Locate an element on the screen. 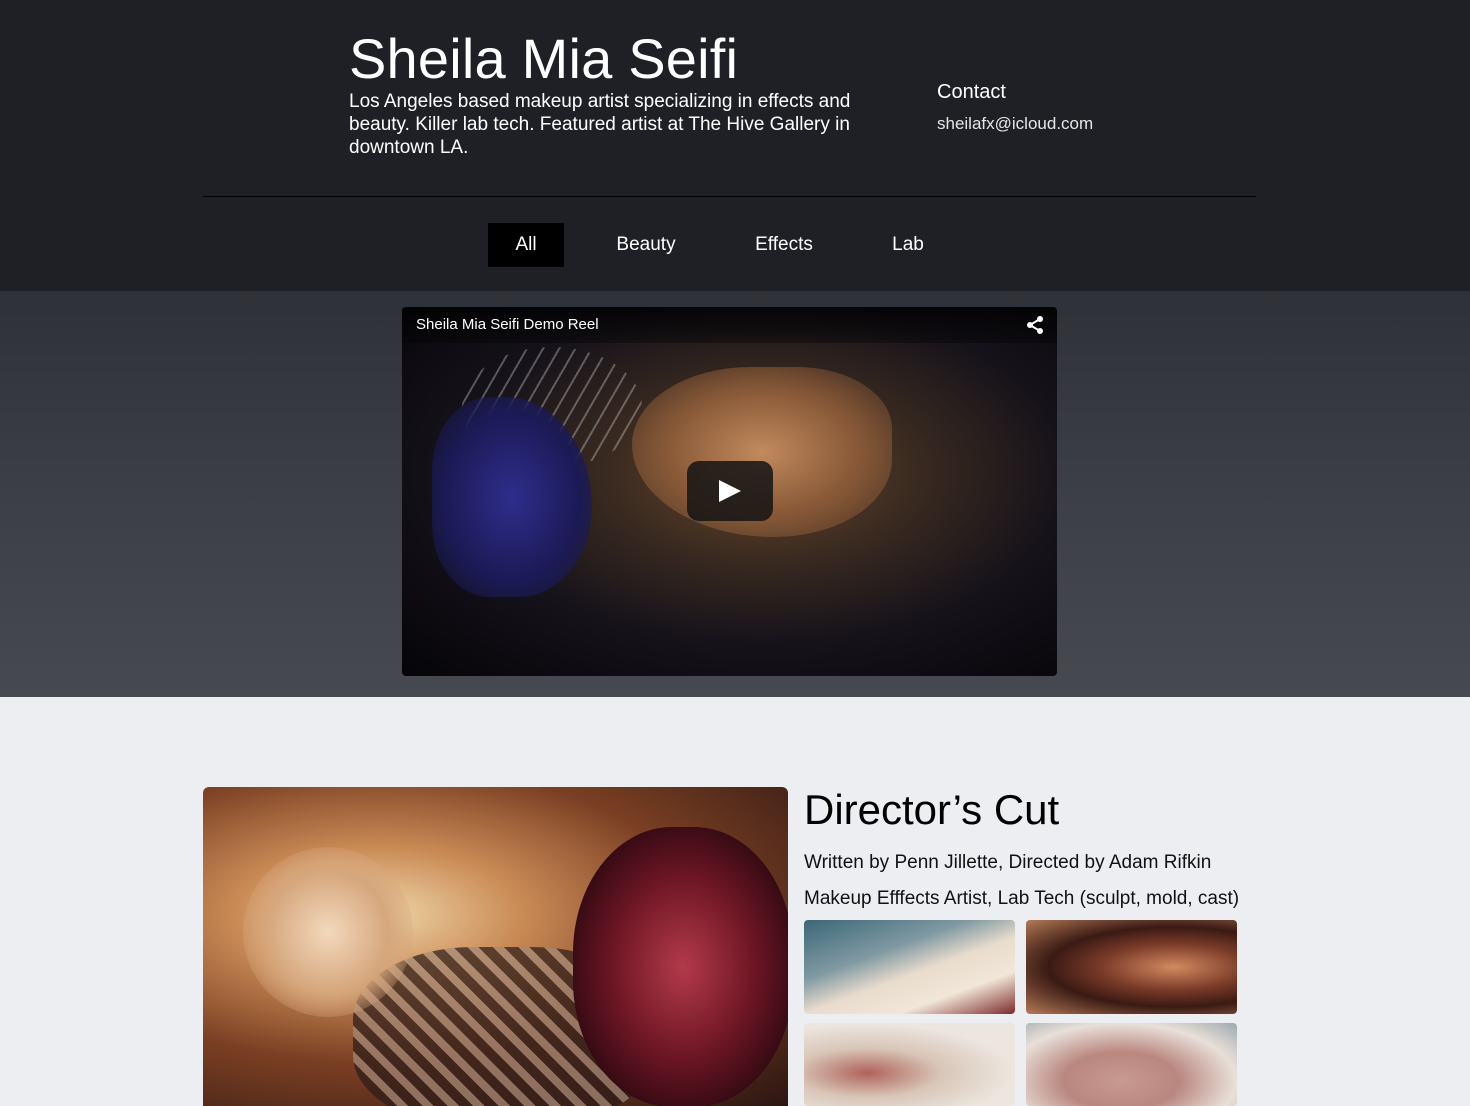  tab-lab: Lab is located at coordinates (908, 245).